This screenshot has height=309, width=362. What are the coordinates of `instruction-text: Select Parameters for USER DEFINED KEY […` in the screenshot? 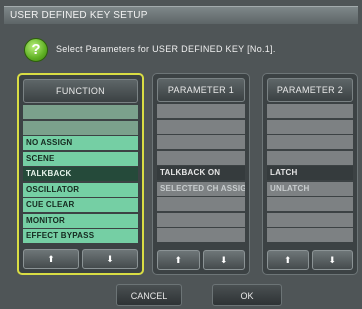 It's located at (166, 49).